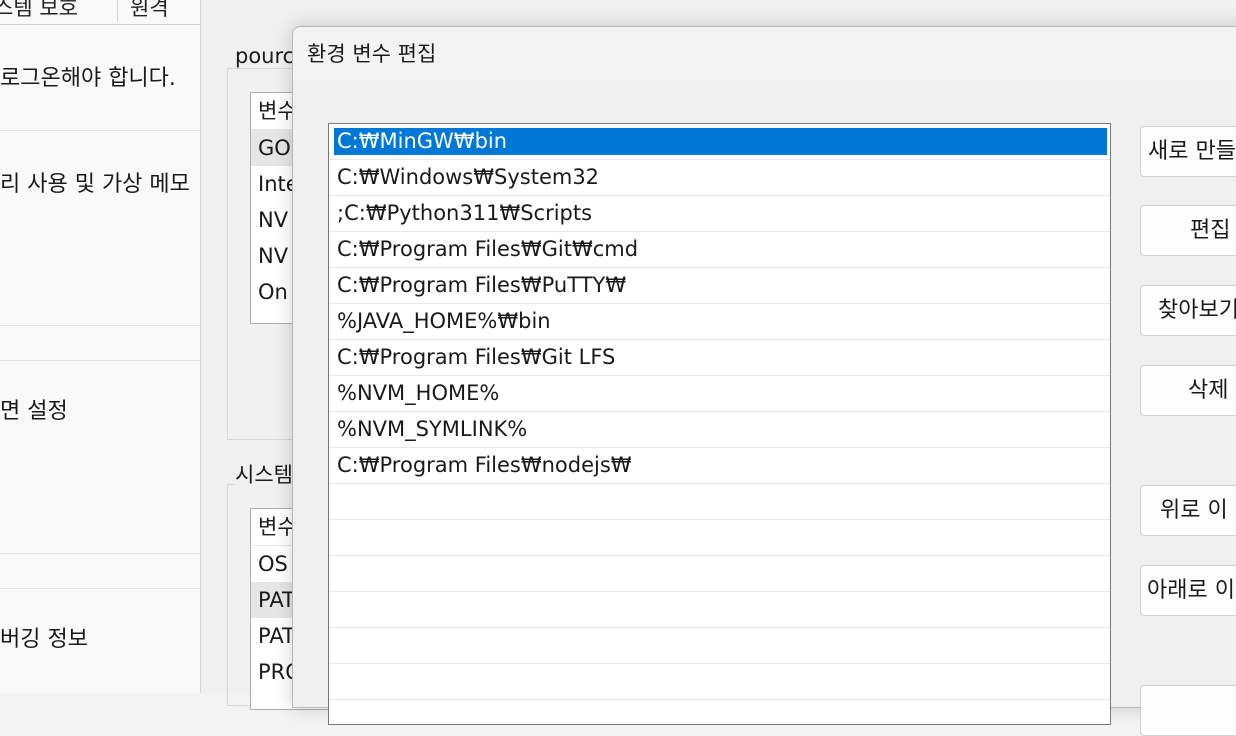 This screenshot has width=1236, height=736. Describe the element at coordinates (476, 357) in the screenshot. I see `path-list-item-text: C:₩Program Files₩Git LFS` at that location.